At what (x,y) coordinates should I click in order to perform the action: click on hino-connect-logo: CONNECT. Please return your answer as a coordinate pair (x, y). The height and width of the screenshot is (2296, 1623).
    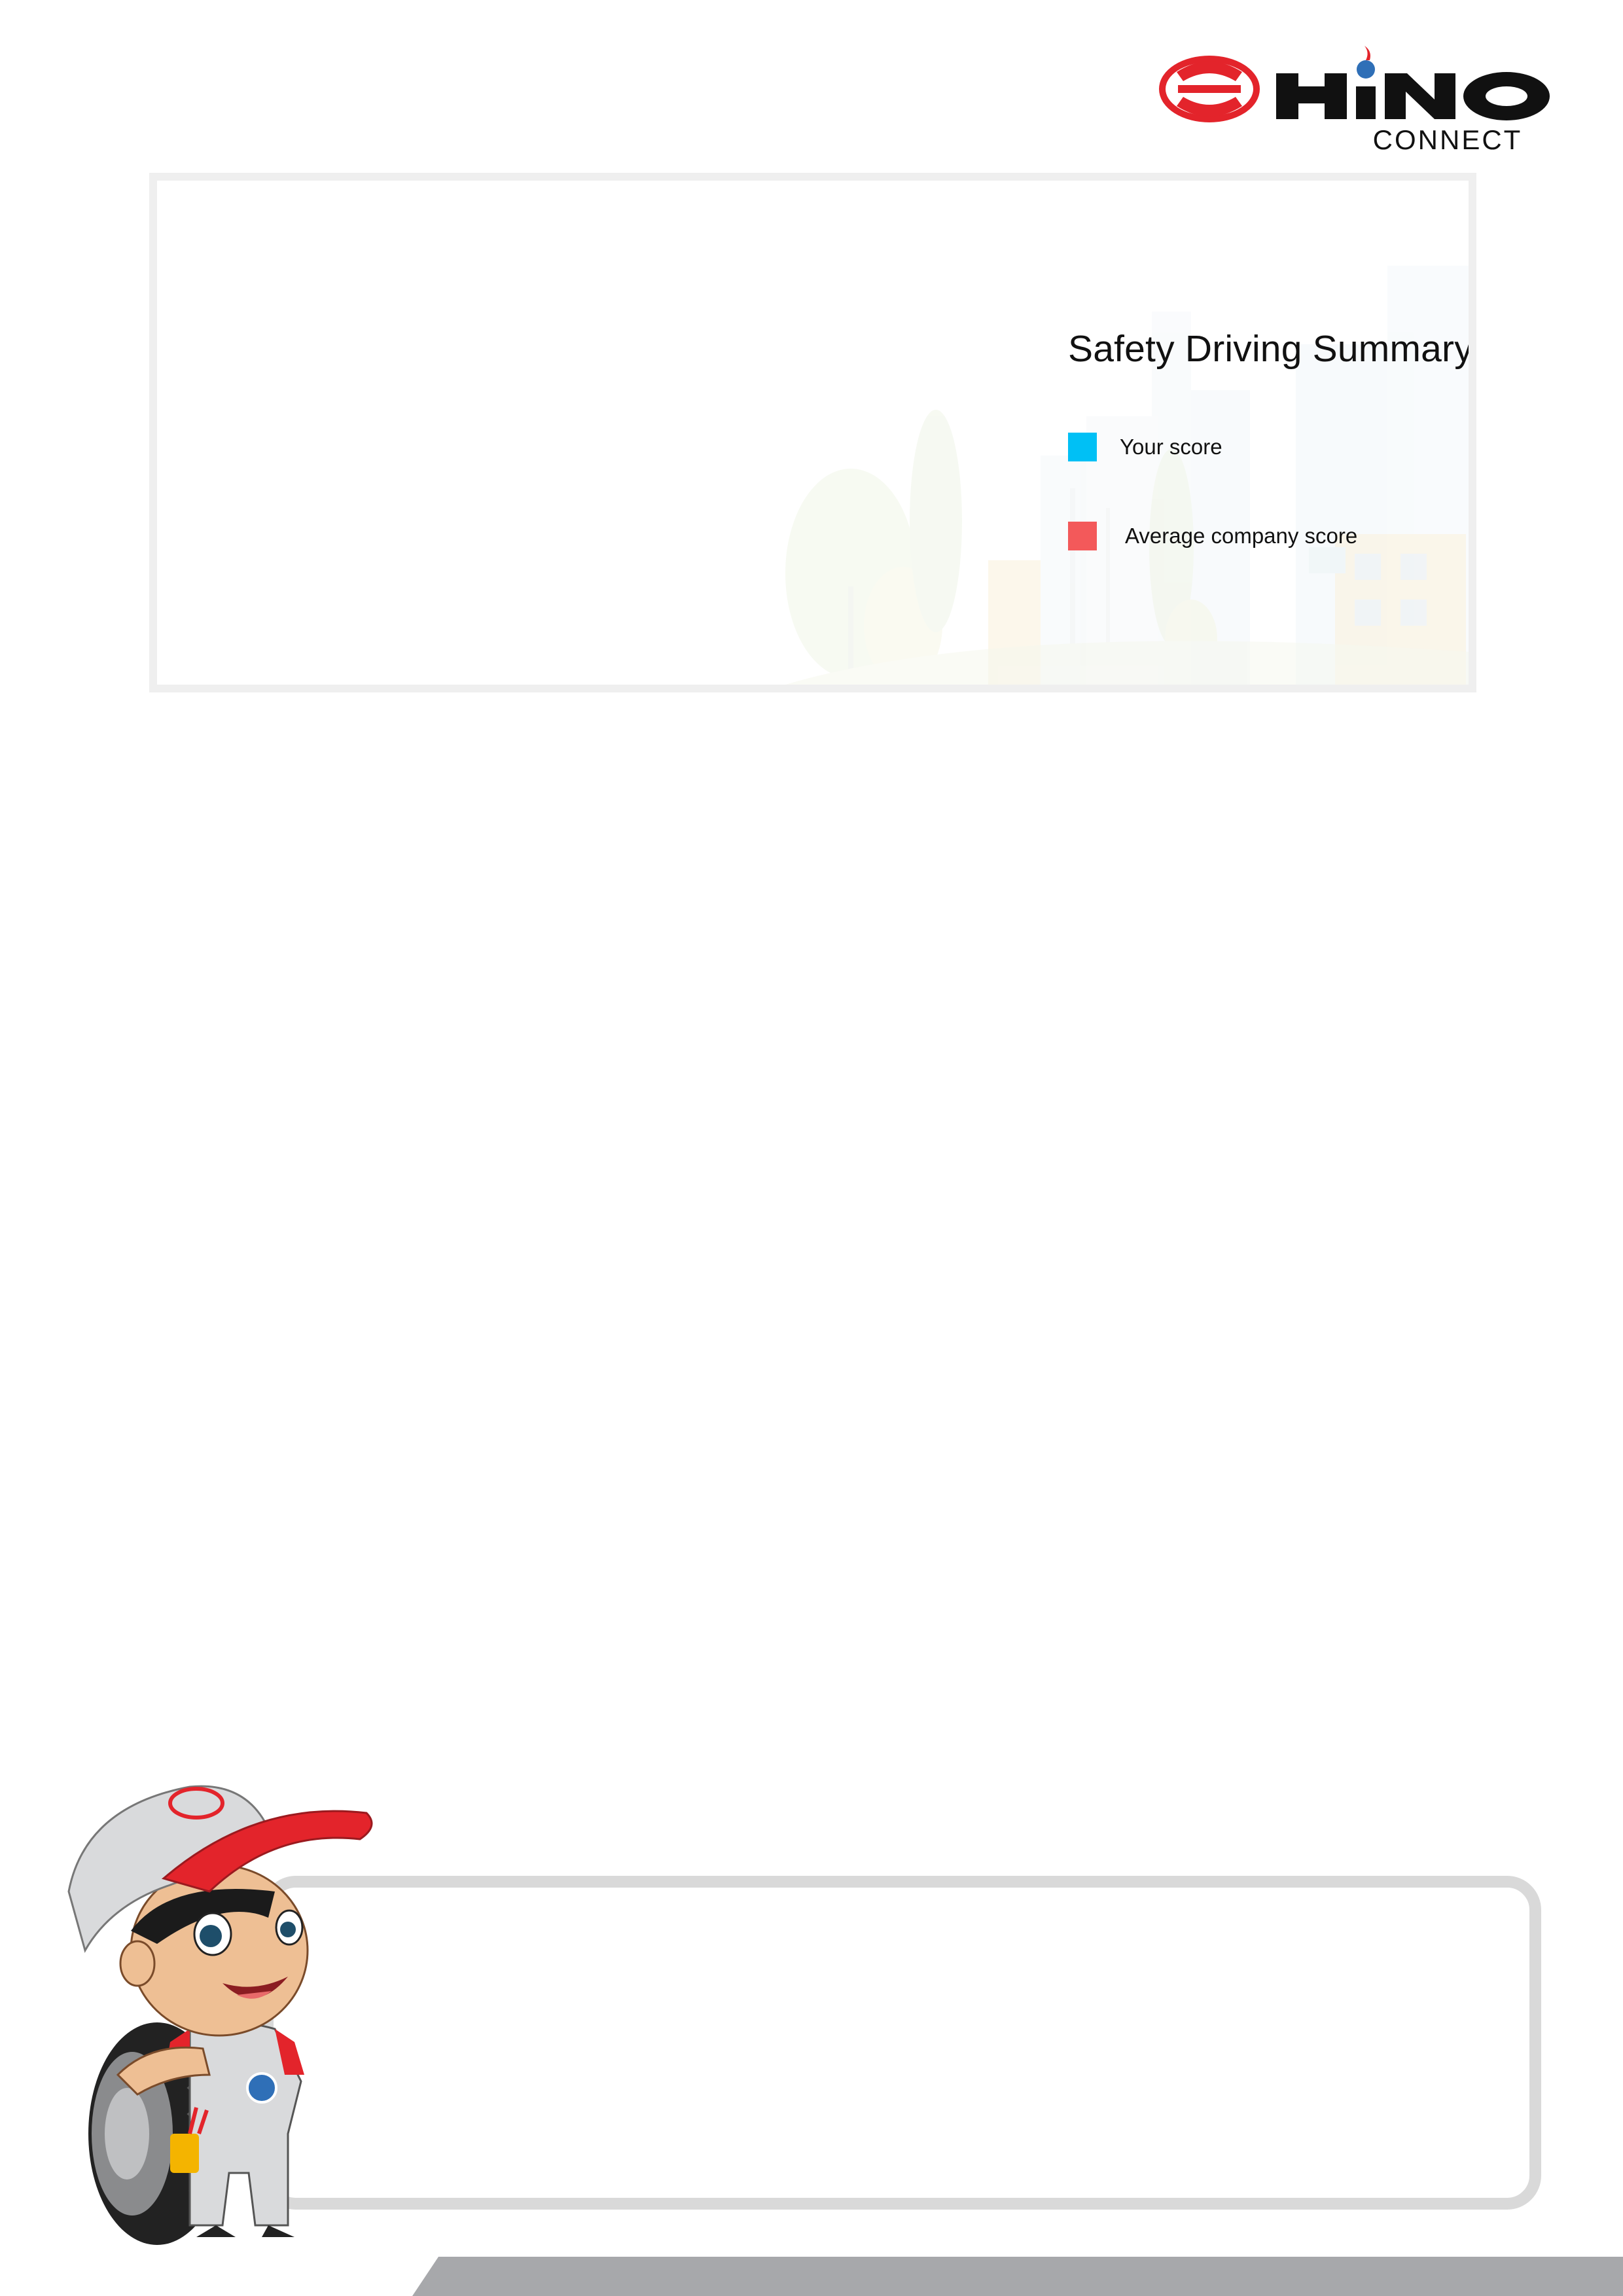
    Looking at the image, I should click on (1354, 100).